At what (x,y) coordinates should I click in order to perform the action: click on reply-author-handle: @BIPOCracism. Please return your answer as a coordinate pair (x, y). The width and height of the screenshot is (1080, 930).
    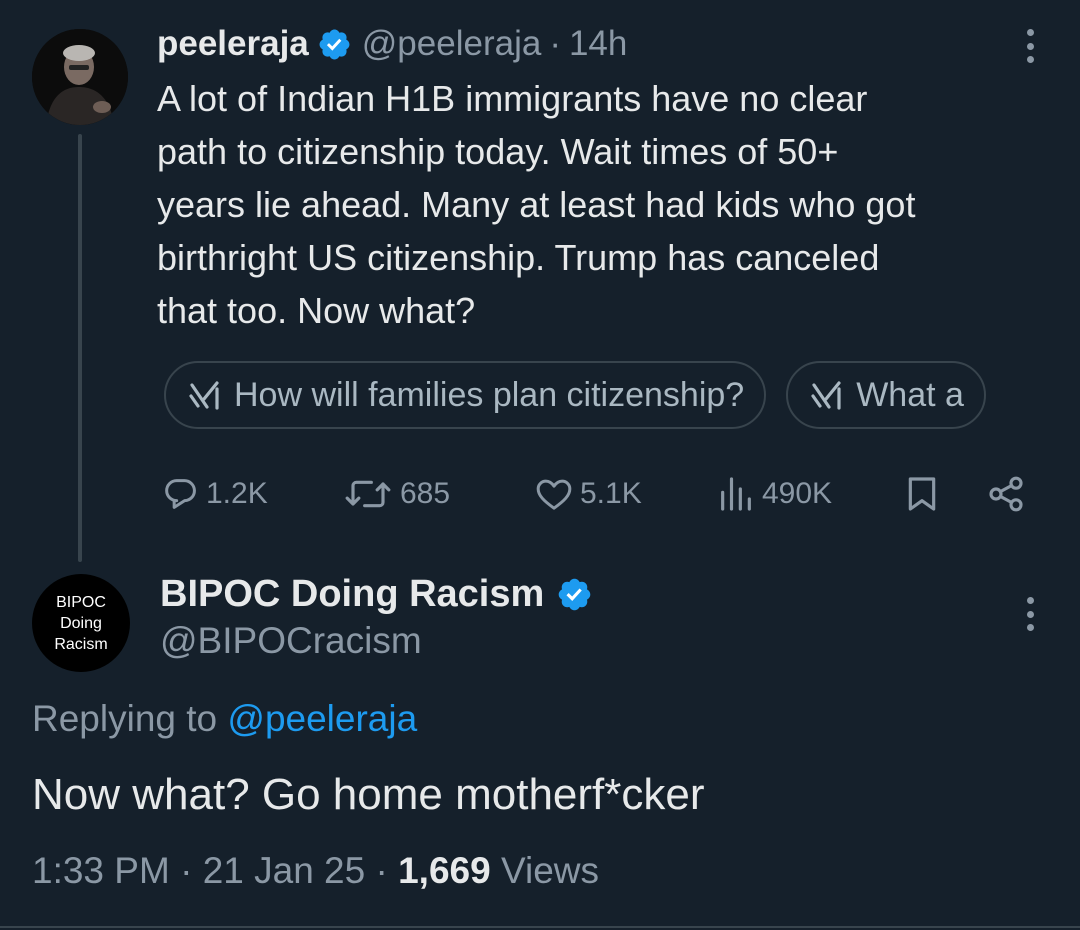
    Looking at the image, I should click on (291, 641).